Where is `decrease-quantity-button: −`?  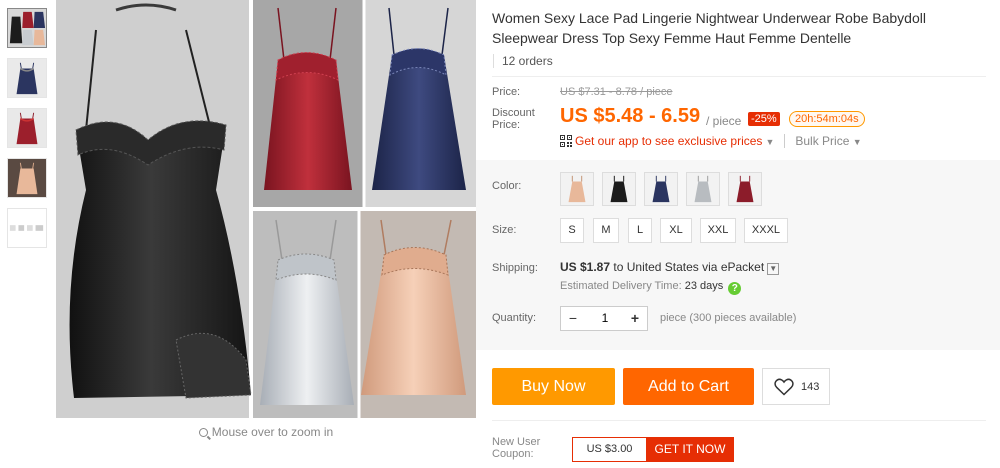
decrease-quantity-button: − is located at coordinates (573, 318).